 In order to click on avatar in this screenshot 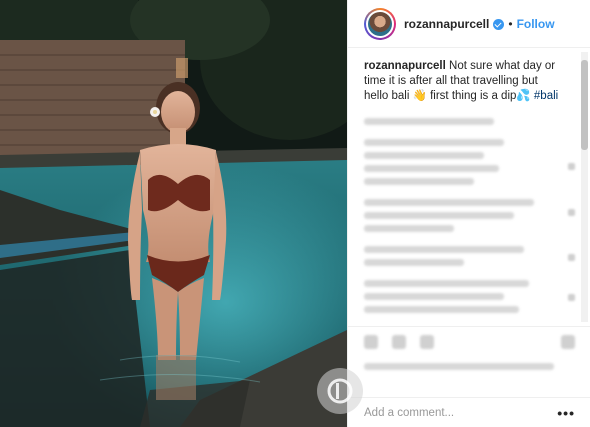, I will do `click(380, 23)`.